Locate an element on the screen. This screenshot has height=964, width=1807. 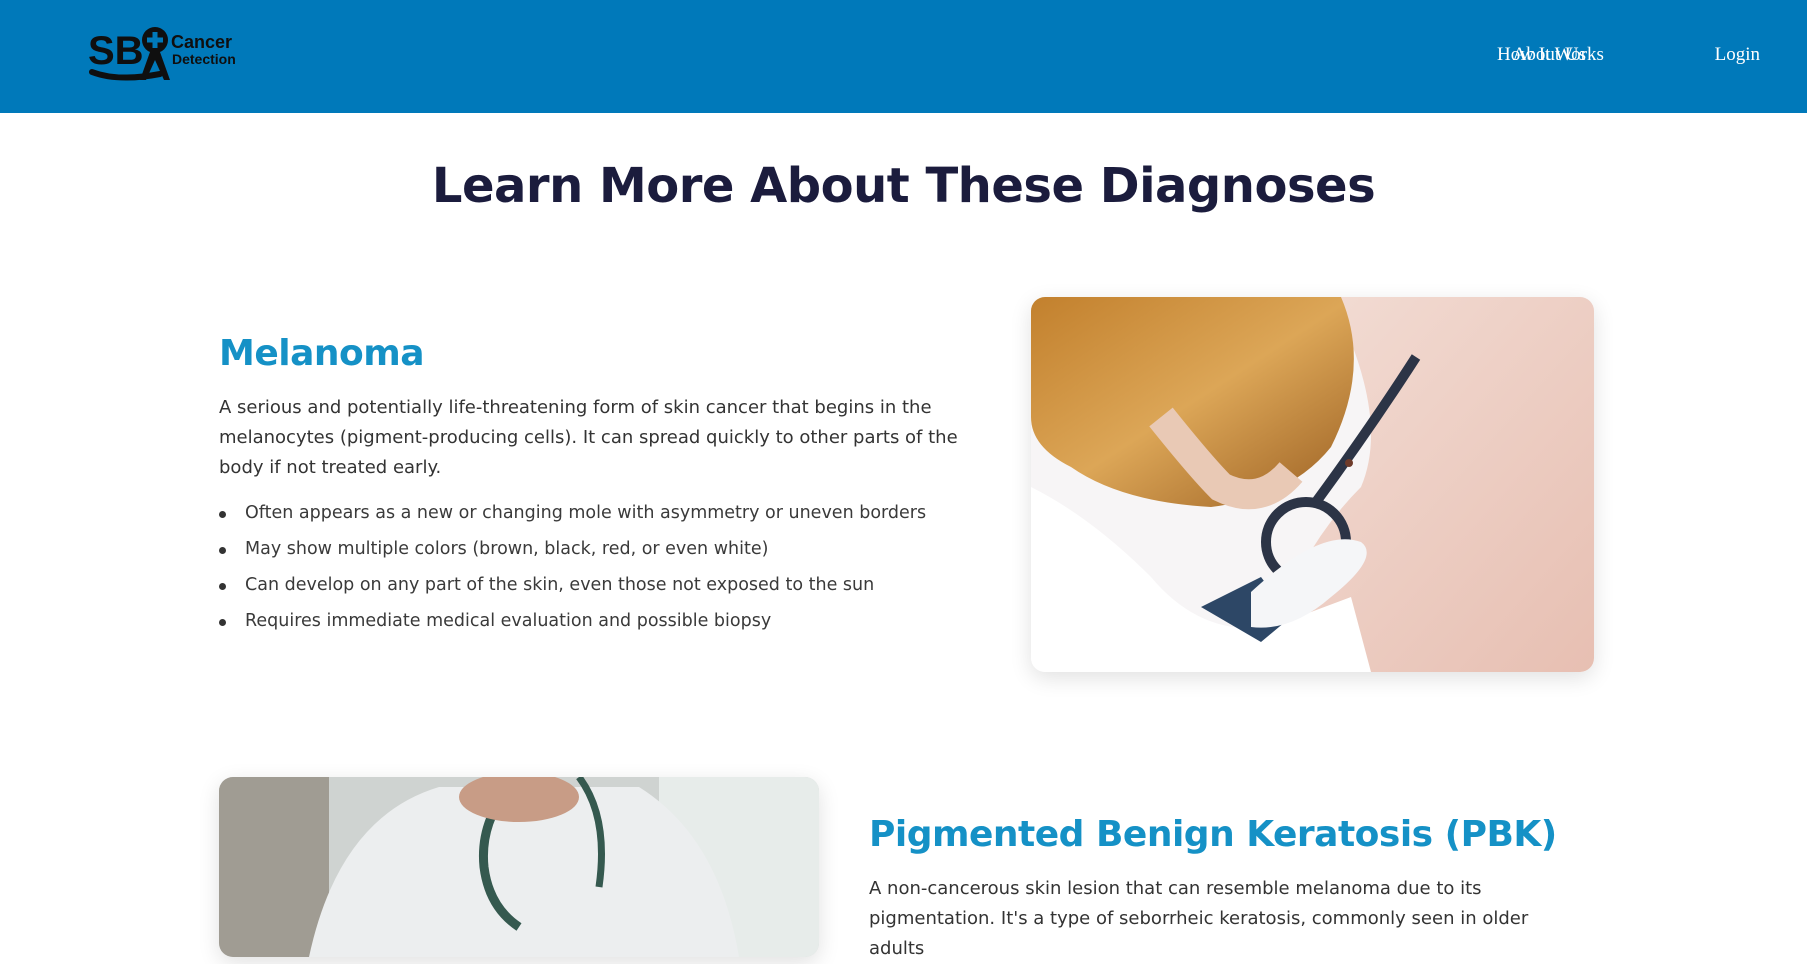
logo-text-main: SB is located at coordinates (116, 51).